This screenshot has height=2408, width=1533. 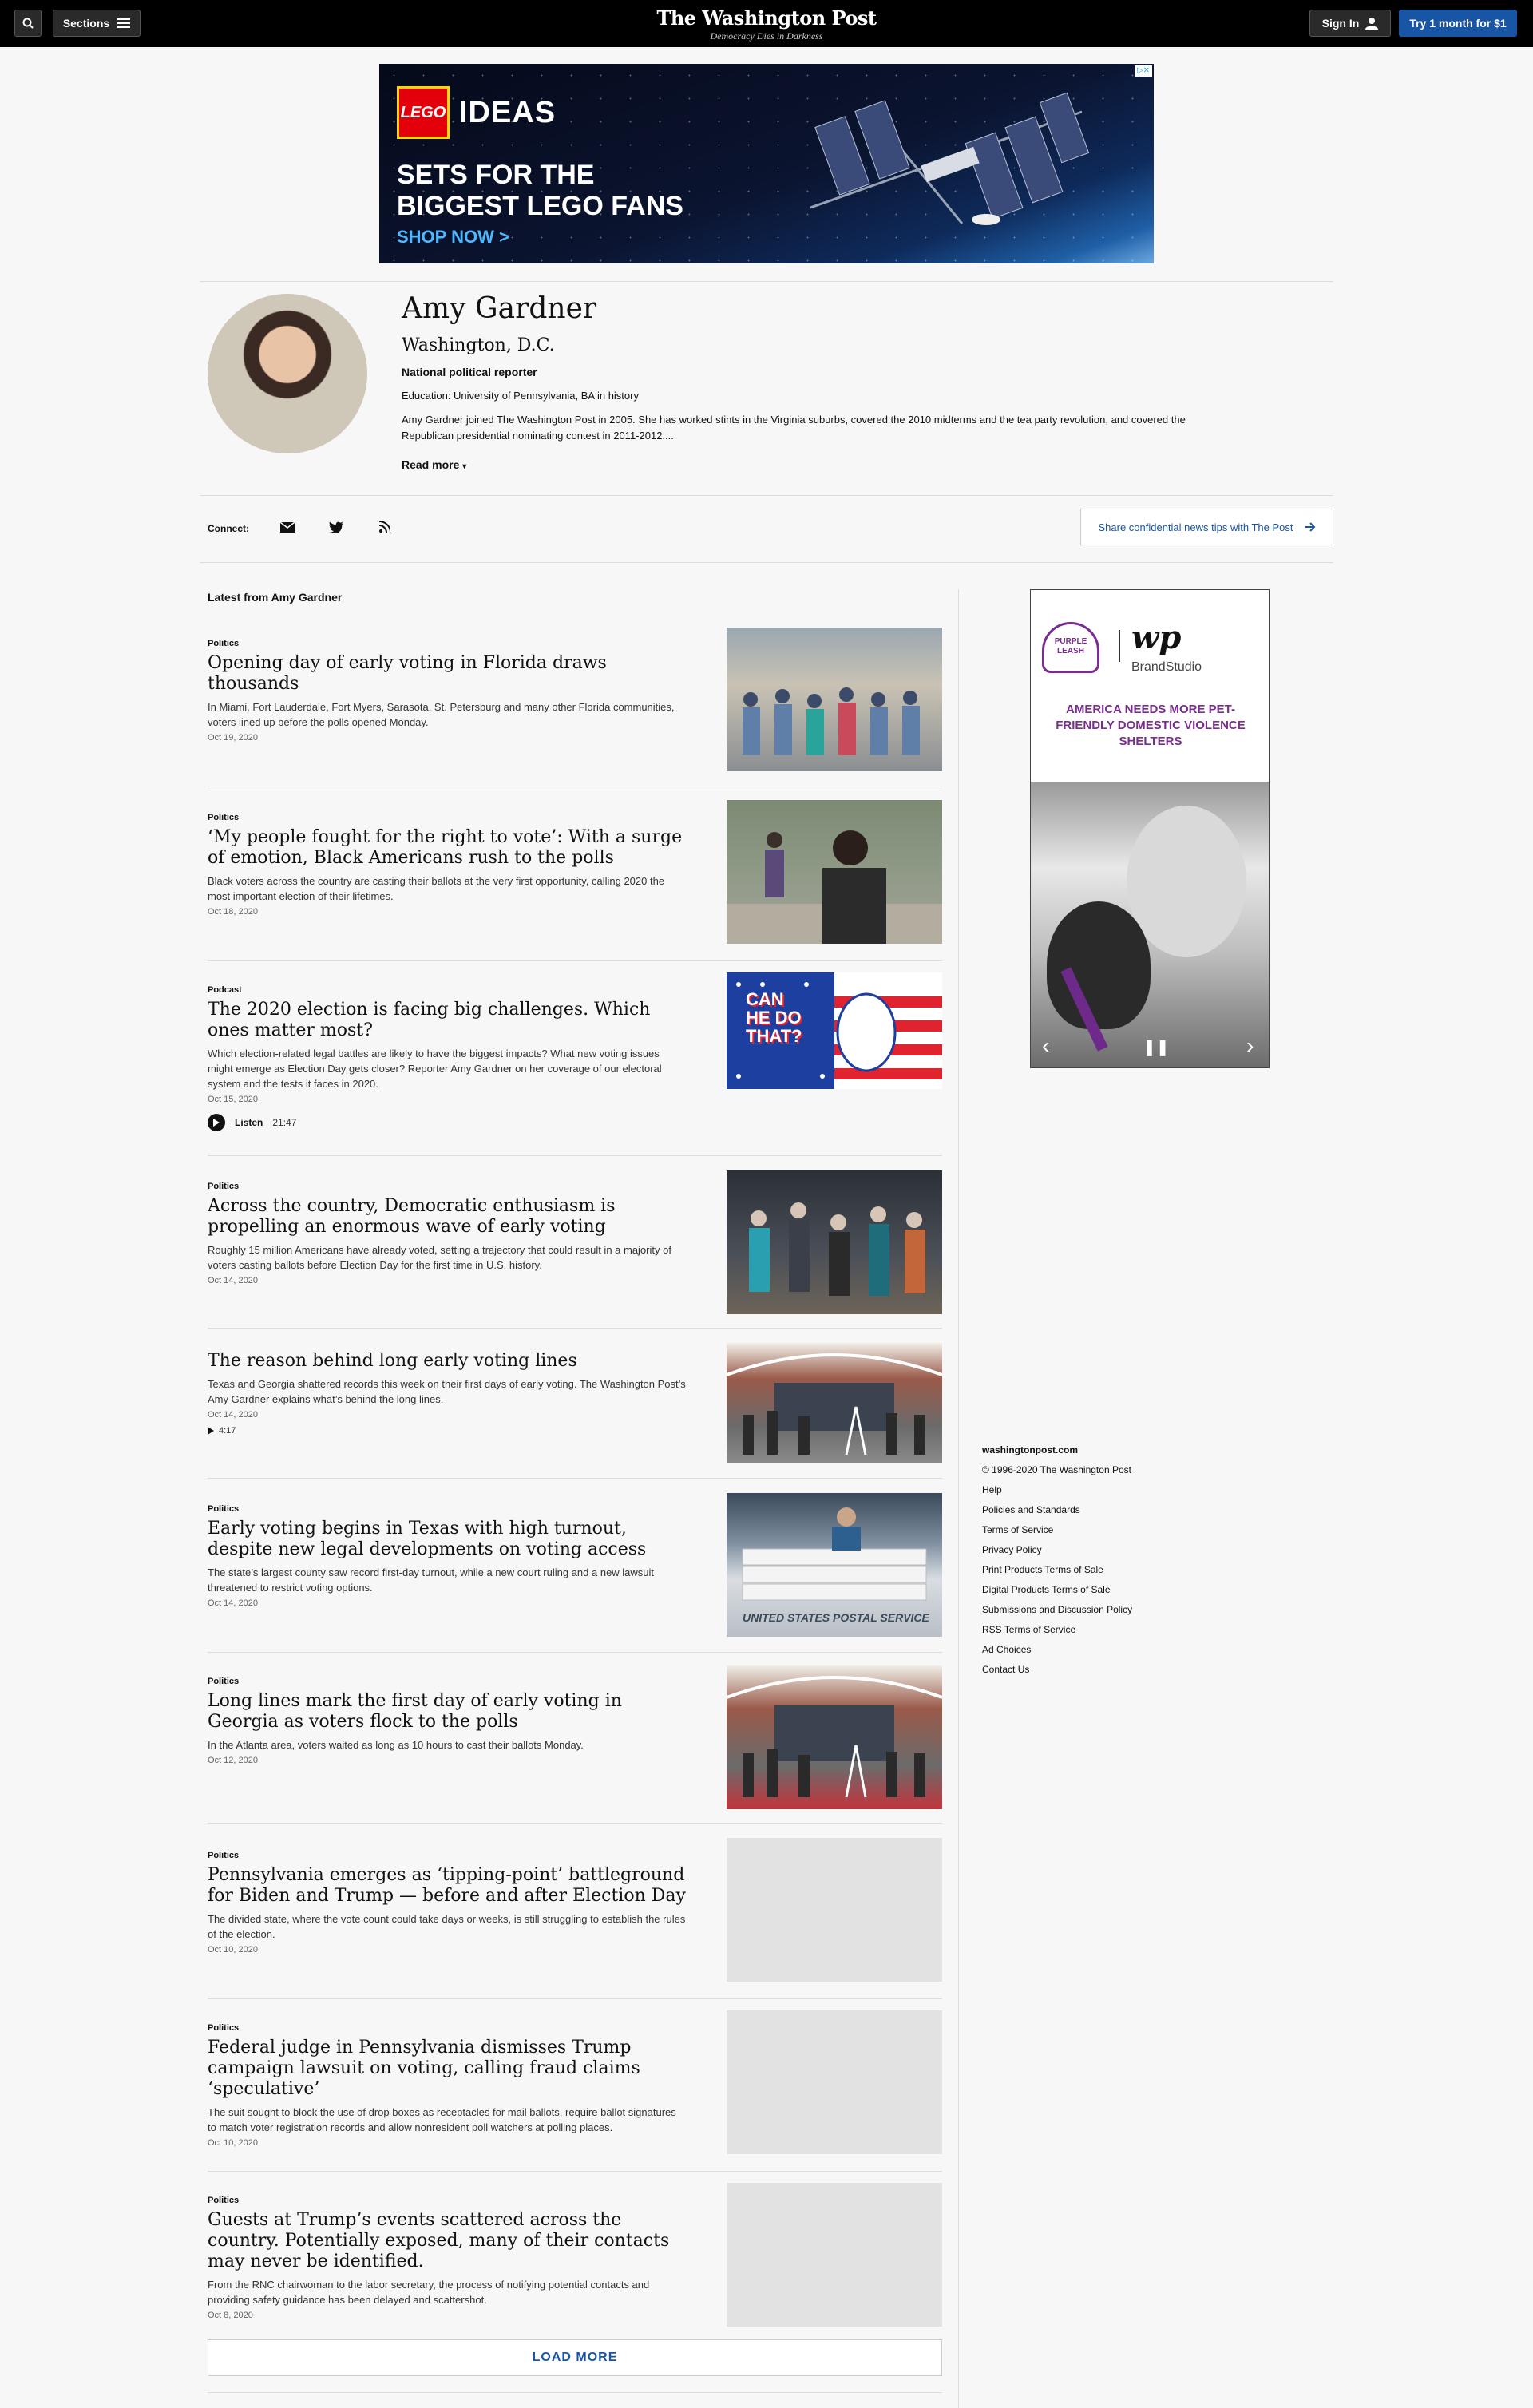 I want to click on footer-link: Digital Products Terms of Sale, so click(x=1057, y=1590).